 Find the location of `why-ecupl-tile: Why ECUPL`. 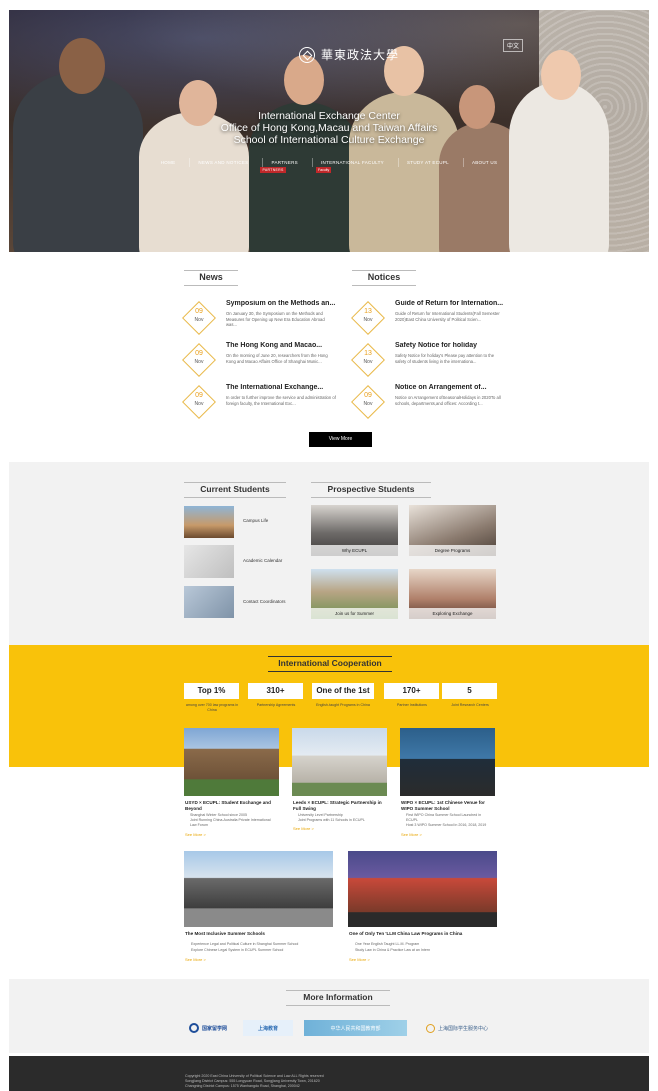

why-ecupl-tile: Why ECUPL is located at coordinates (354, 530).